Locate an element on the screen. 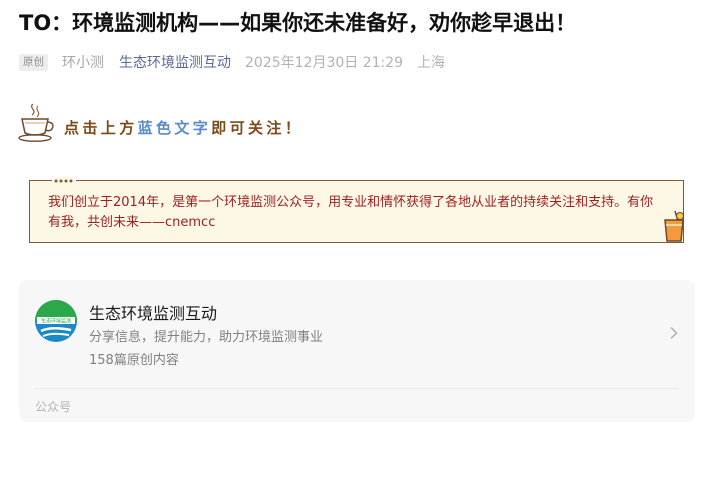 The height and width of the screenshot is (485, 709). account-link: 生态环境监测互动 is located at coordinates (175, 62).